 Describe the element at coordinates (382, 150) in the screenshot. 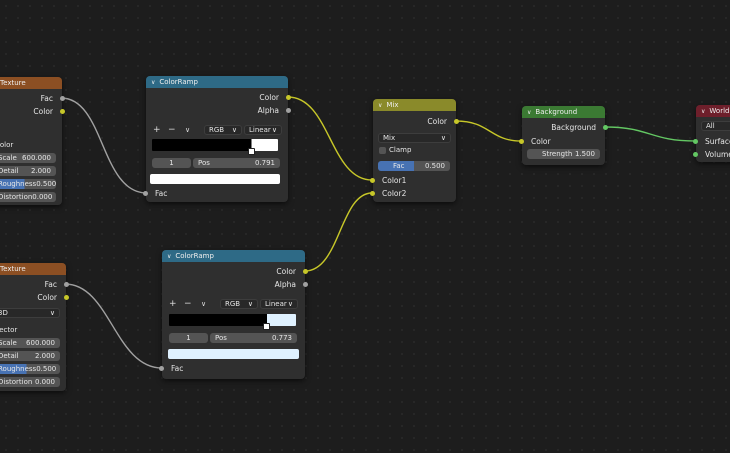

I see `clamp-checkbox` at that location.